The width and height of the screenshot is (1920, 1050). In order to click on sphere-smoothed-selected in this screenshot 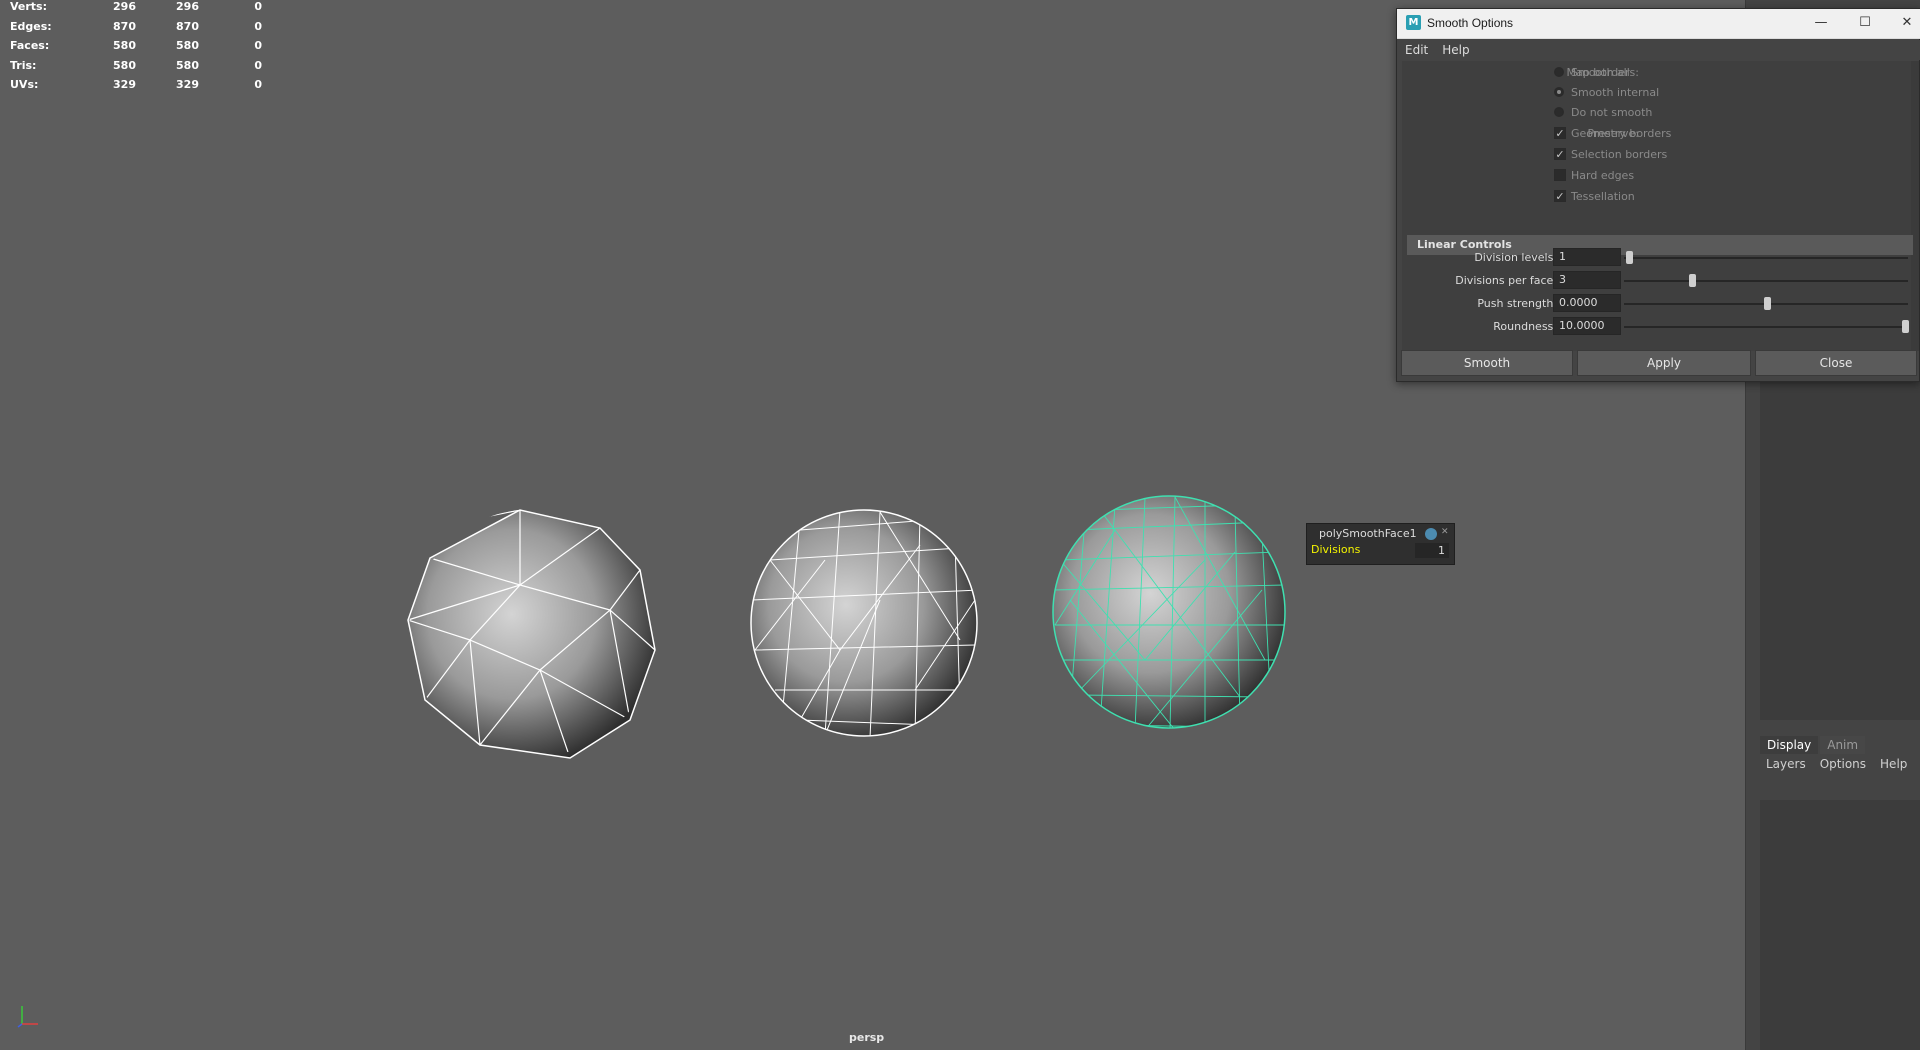, I will do `click(1169, 612)`.